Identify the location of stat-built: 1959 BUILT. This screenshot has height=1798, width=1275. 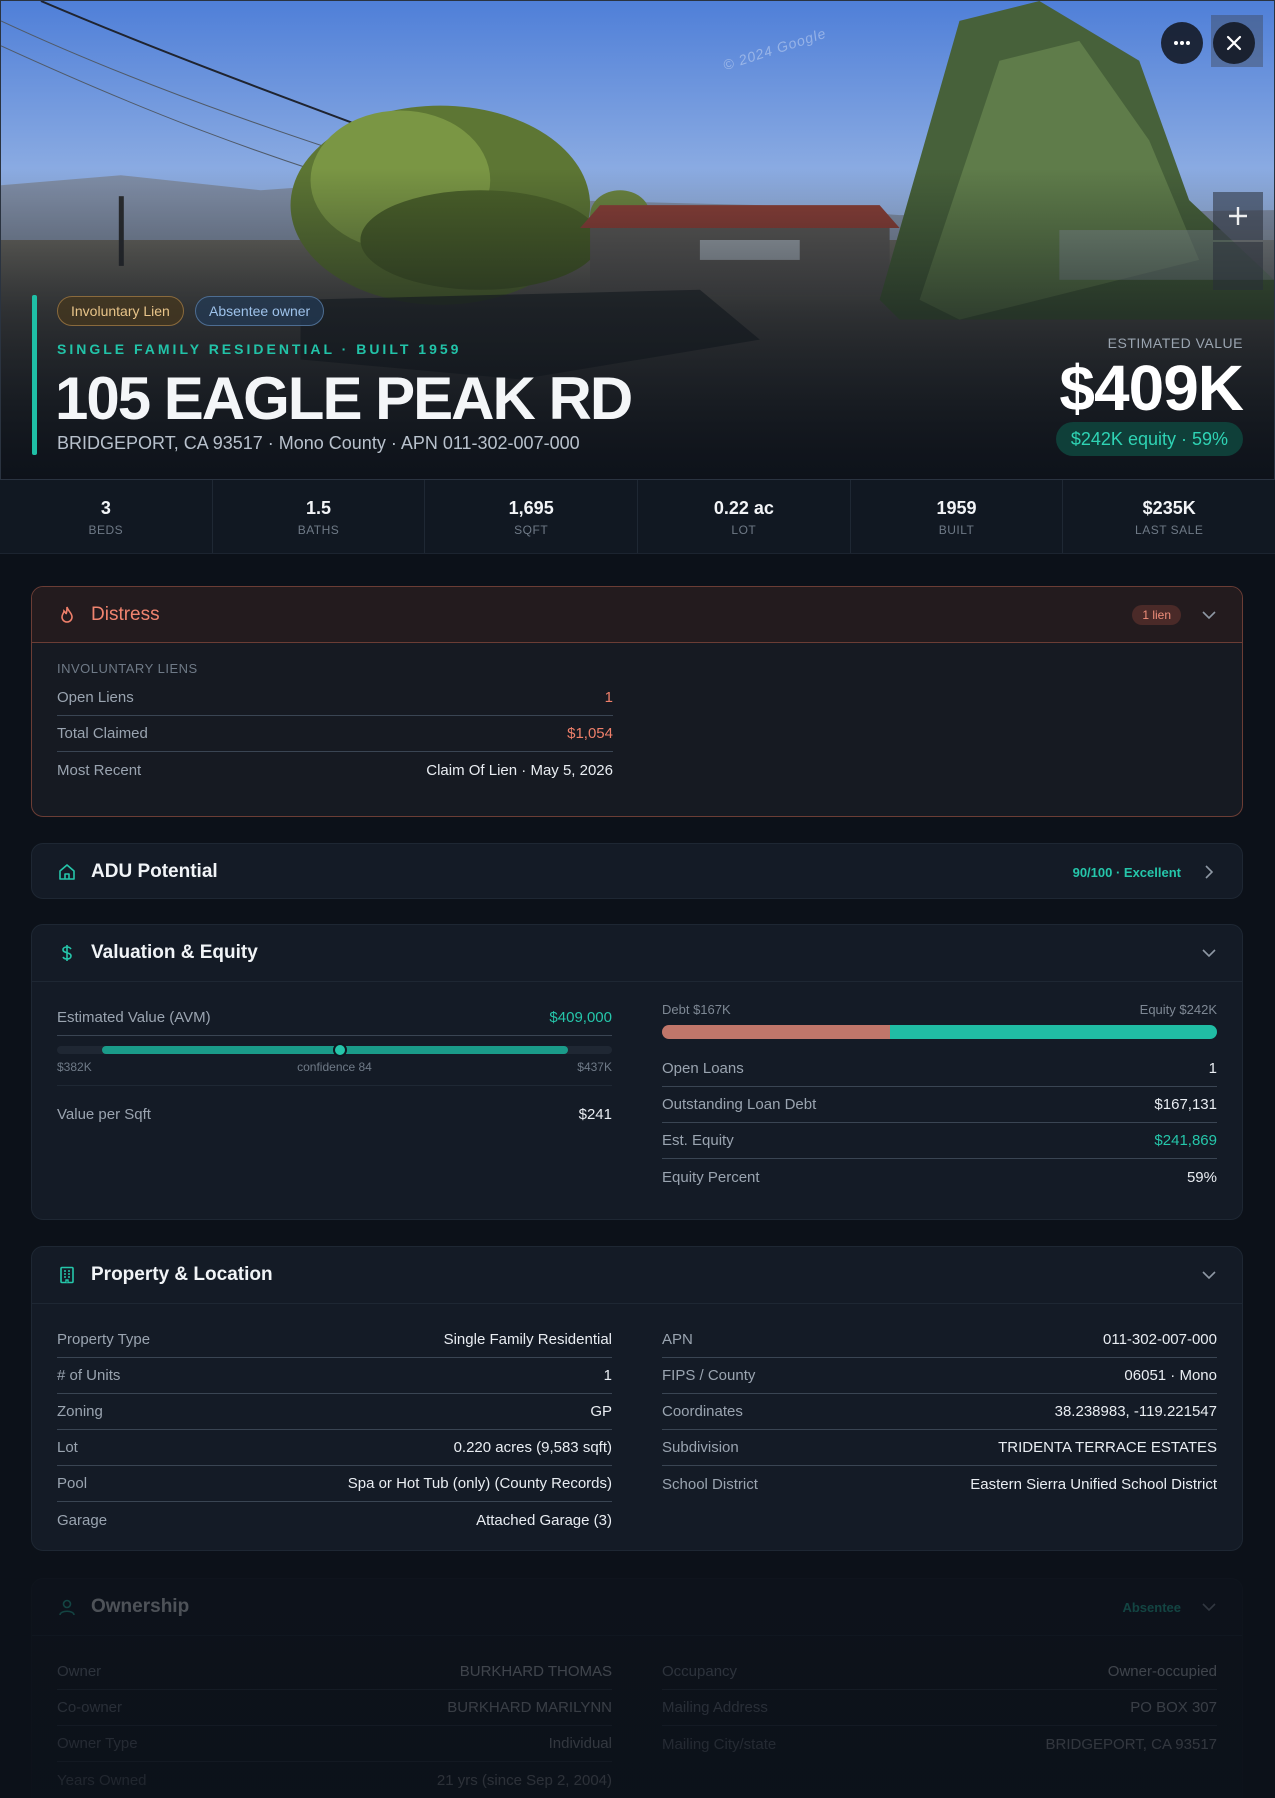
(957, 516).